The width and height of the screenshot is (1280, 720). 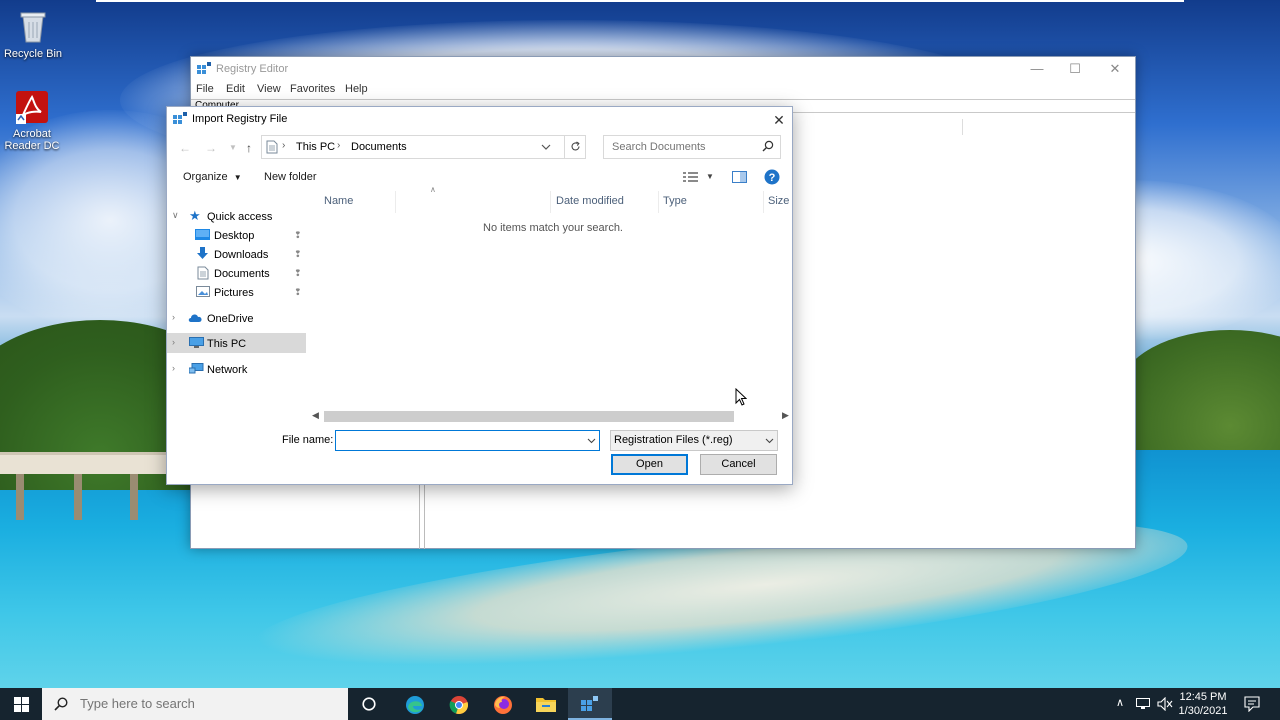 I want to click on tree-item-label: Pictures, so click(x=234, y=293).